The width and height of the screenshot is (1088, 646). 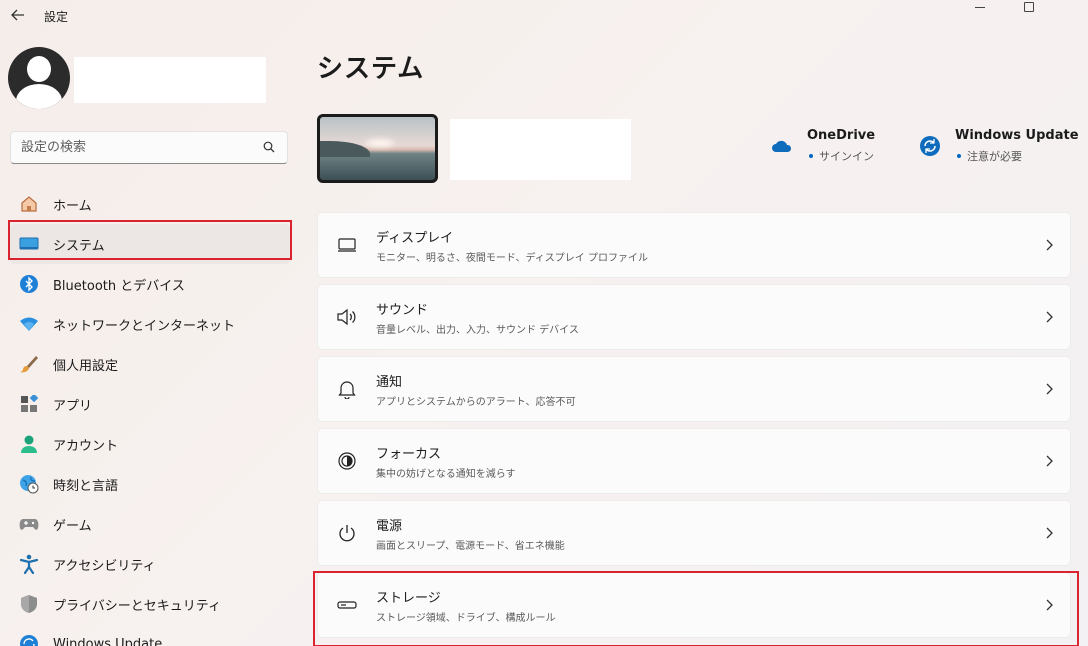 What do you see at coordinates (347, 605) in the screenshot?
I see `storage-icon` at bounding box center [347, 605].